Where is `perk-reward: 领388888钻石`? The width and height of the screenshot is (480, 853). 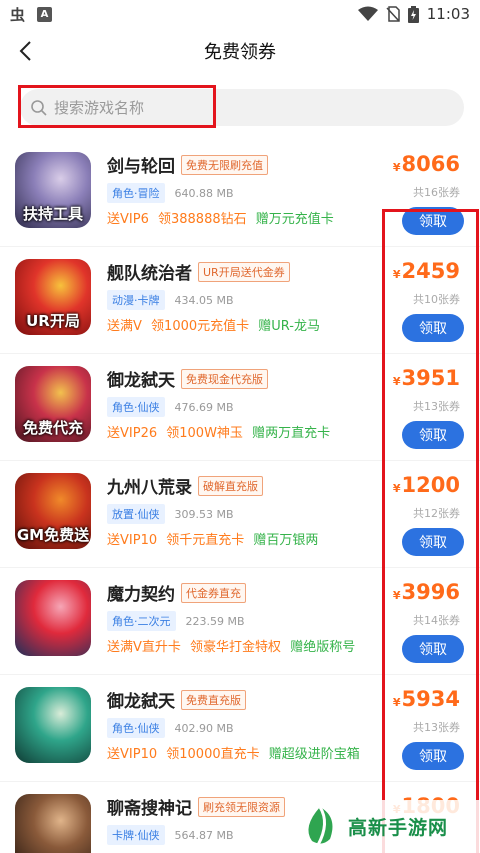
perk-reward: 领388888钻石 is located at coordinates (202, 219).